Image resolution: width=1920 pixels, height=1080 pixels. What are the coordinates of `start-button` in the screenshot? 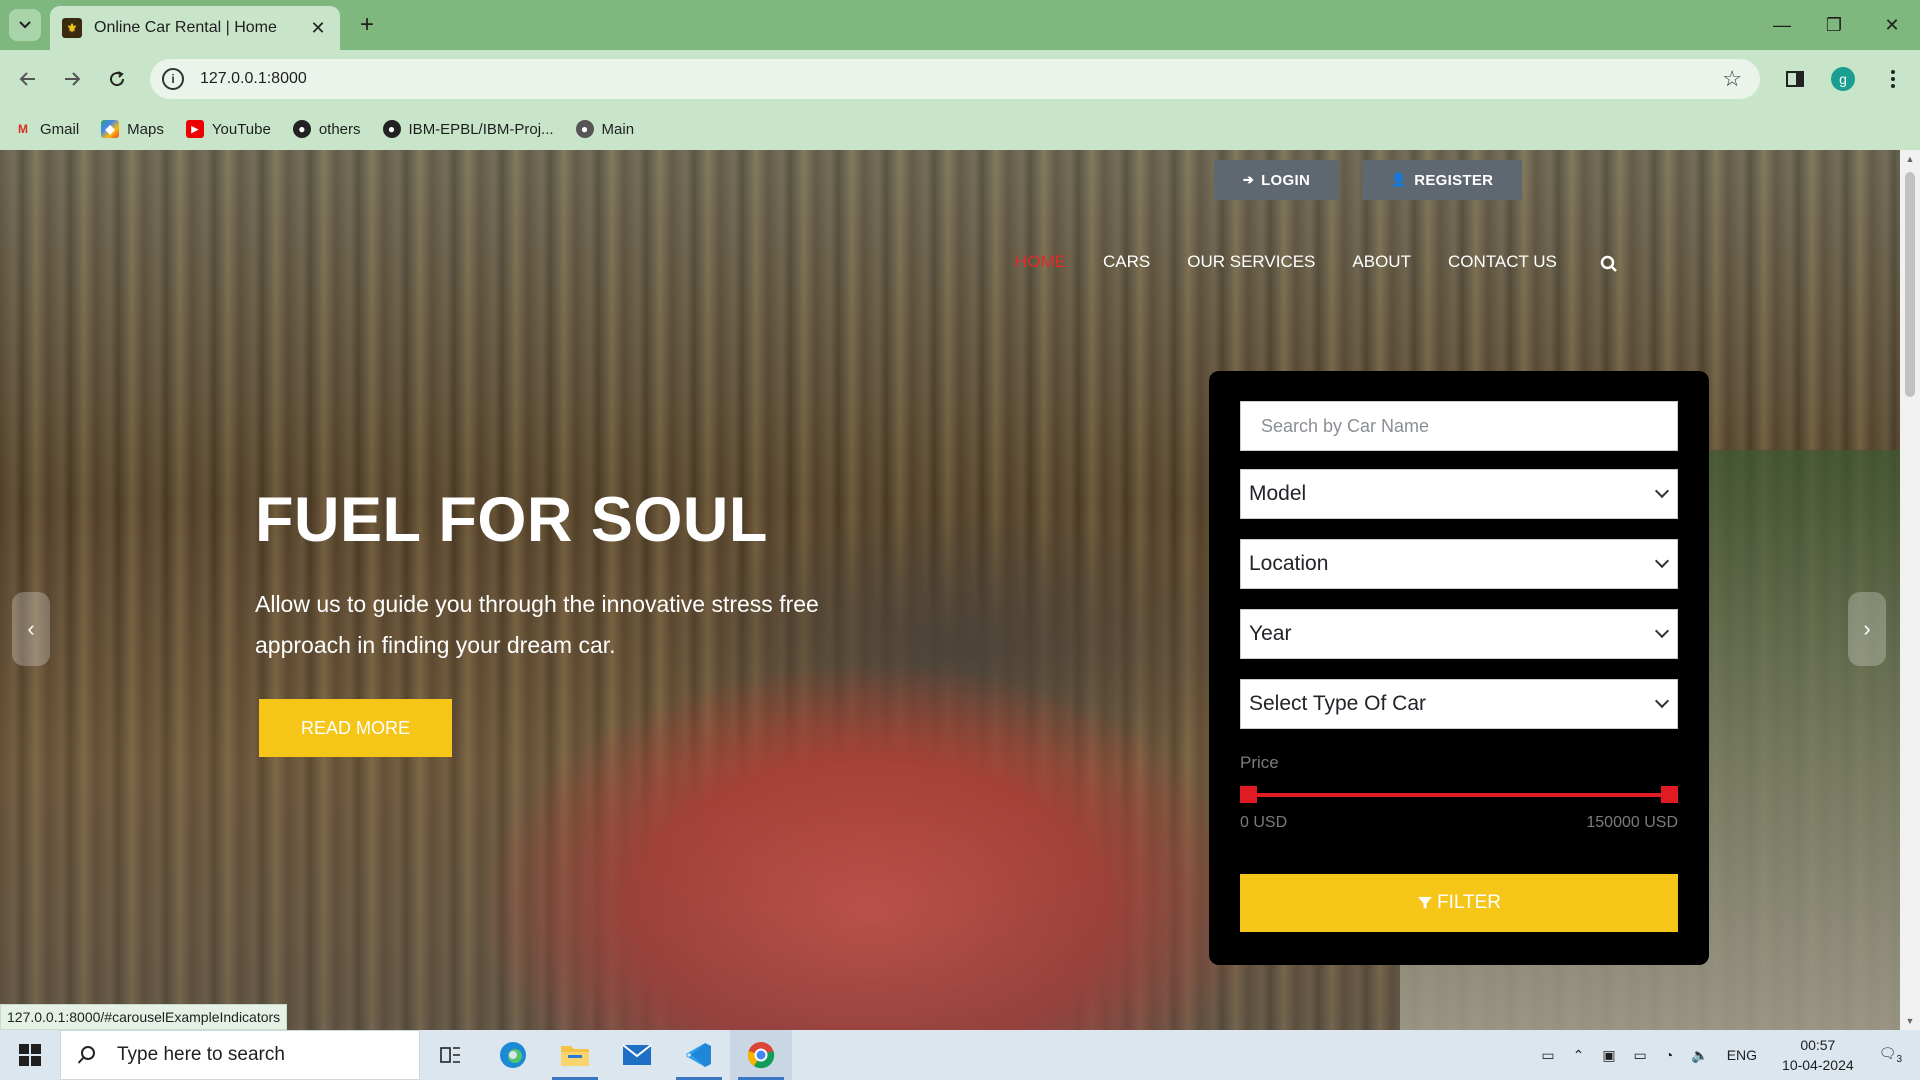 It's located at (30, 1055).